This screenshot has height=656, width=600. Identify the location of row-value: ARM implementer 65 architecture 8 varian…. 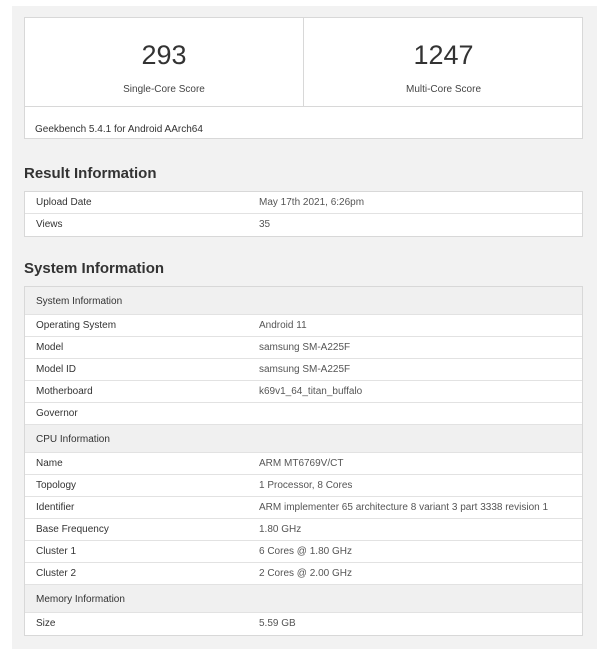
(404, 507).